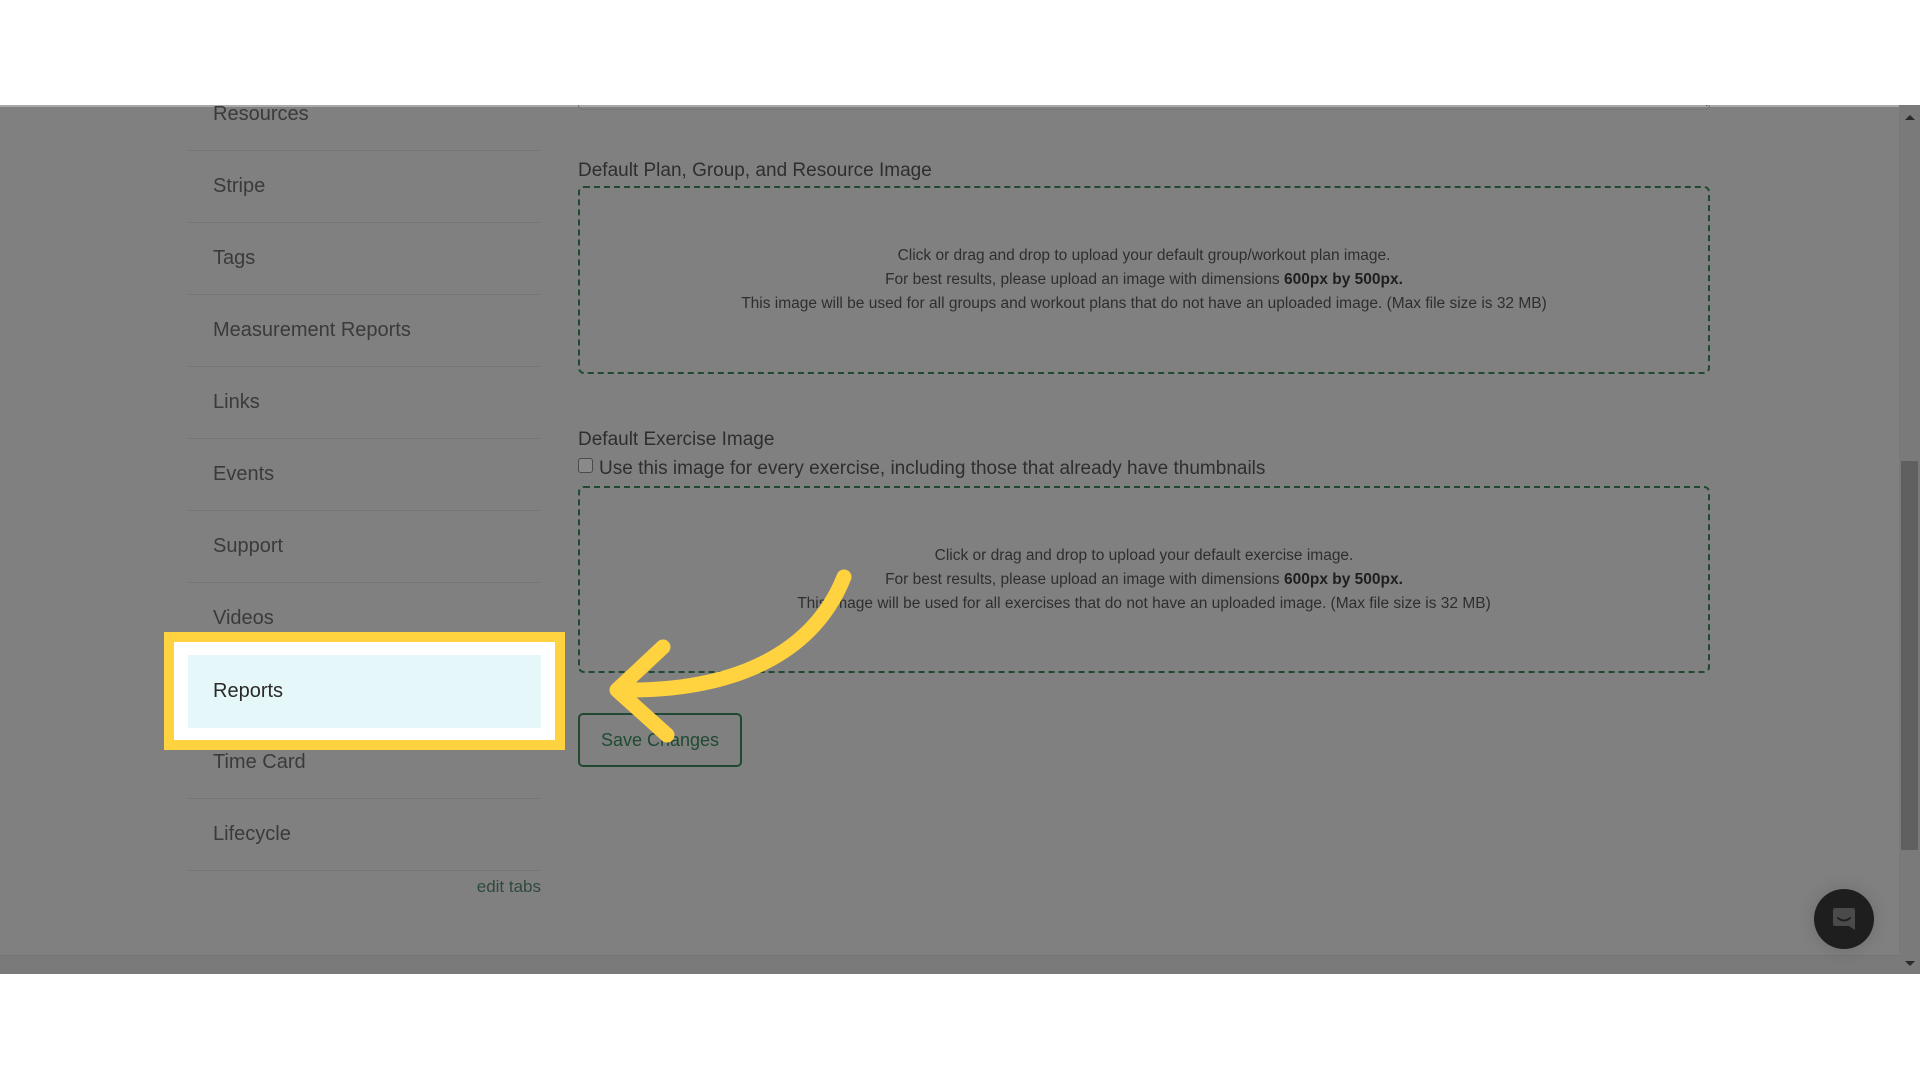 Image resolution: width=1920 pixels, height=1080 pixels. What do you see at coordinates (364, 128) in the screenshot?
I see `sidebar-item-resources: Resources` at bounding box center [364, 128].